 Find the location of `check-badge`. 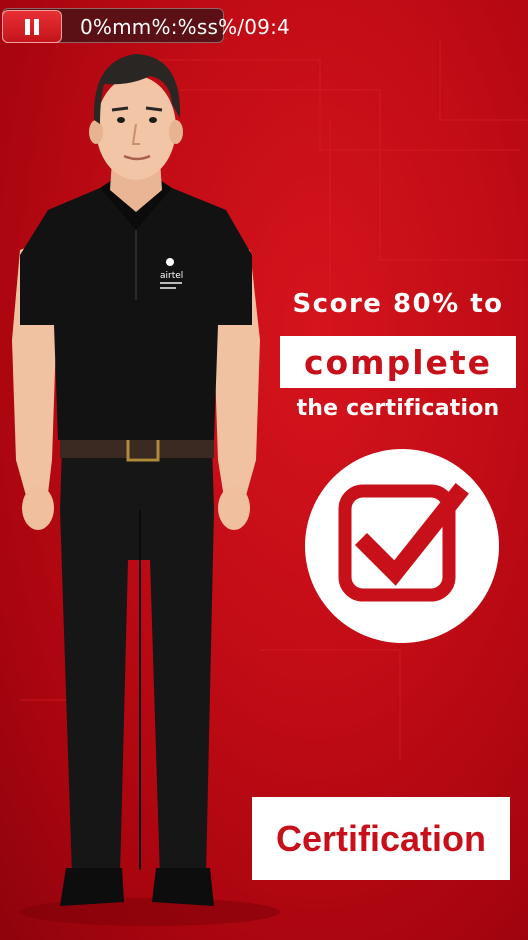

check-badge is located at coordinates (402, 546).